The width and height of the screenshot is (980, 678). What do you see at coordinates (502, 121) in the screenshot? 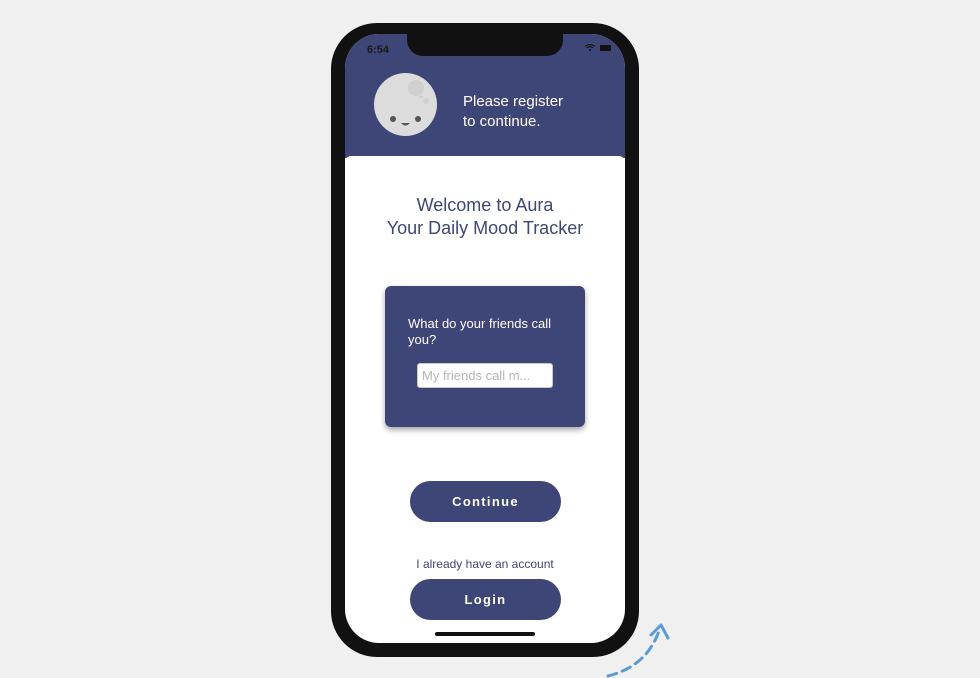
I see `register-prompt-line2: to continue.` at bounding box center [502, 121].